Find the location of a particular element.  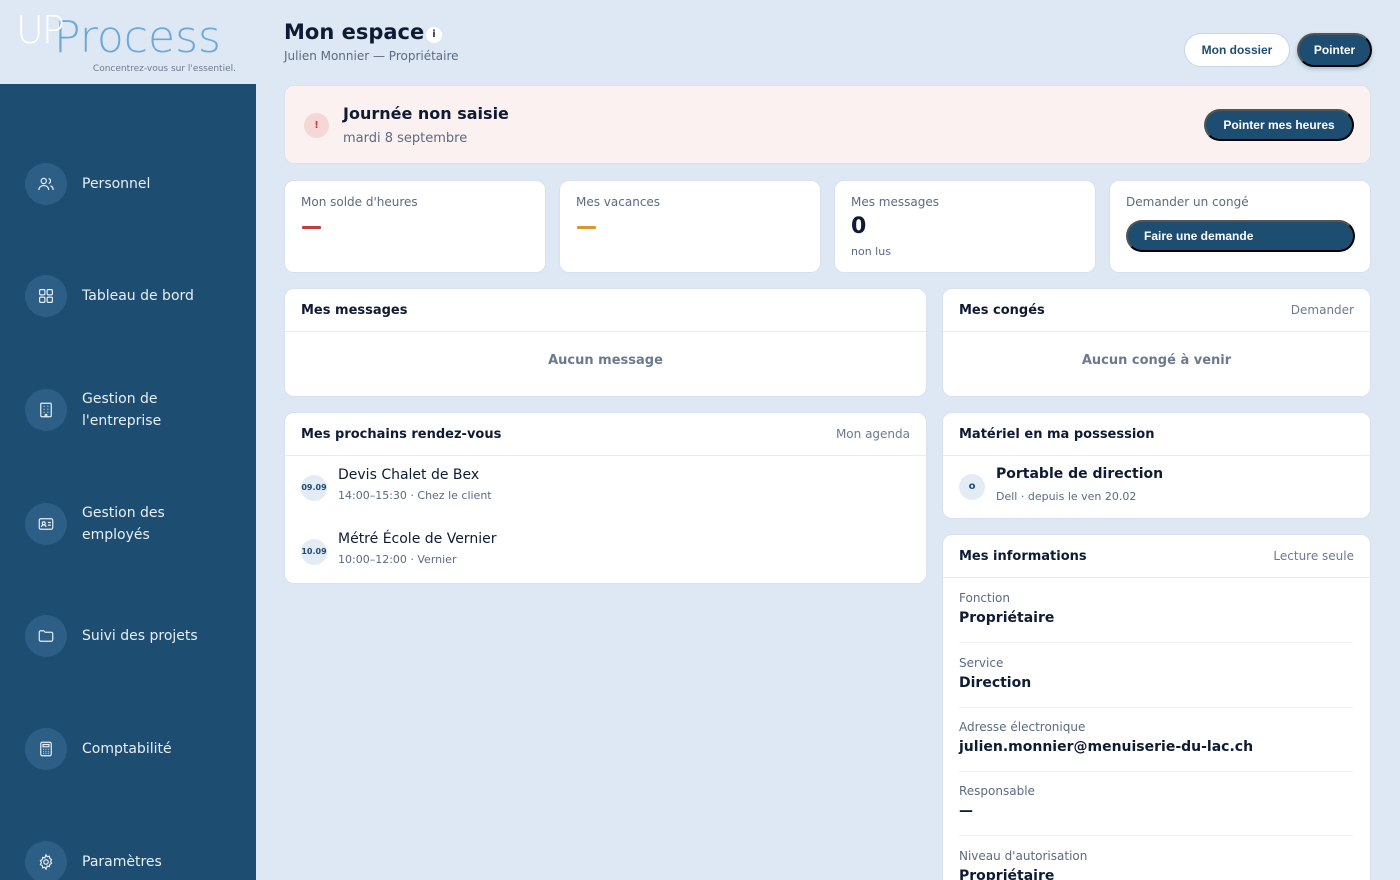

stat-solde-heures: Mon solde d'heures is located at coordinates (415, 226).